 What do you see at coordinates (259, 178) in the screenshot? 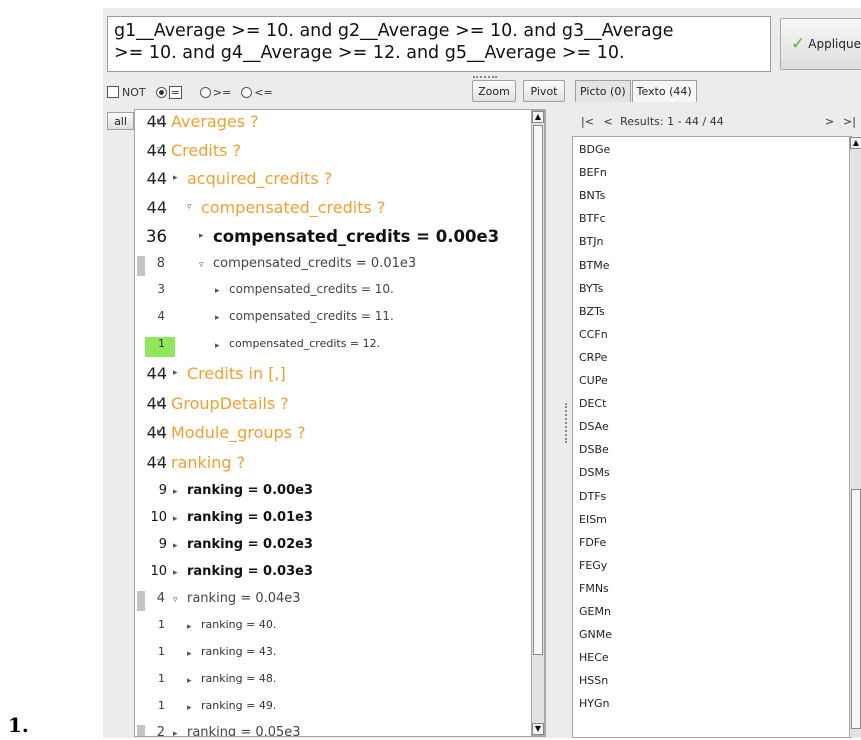
I see `tree-row-label: acquired_credits ?` at bounding box center [259, 178].